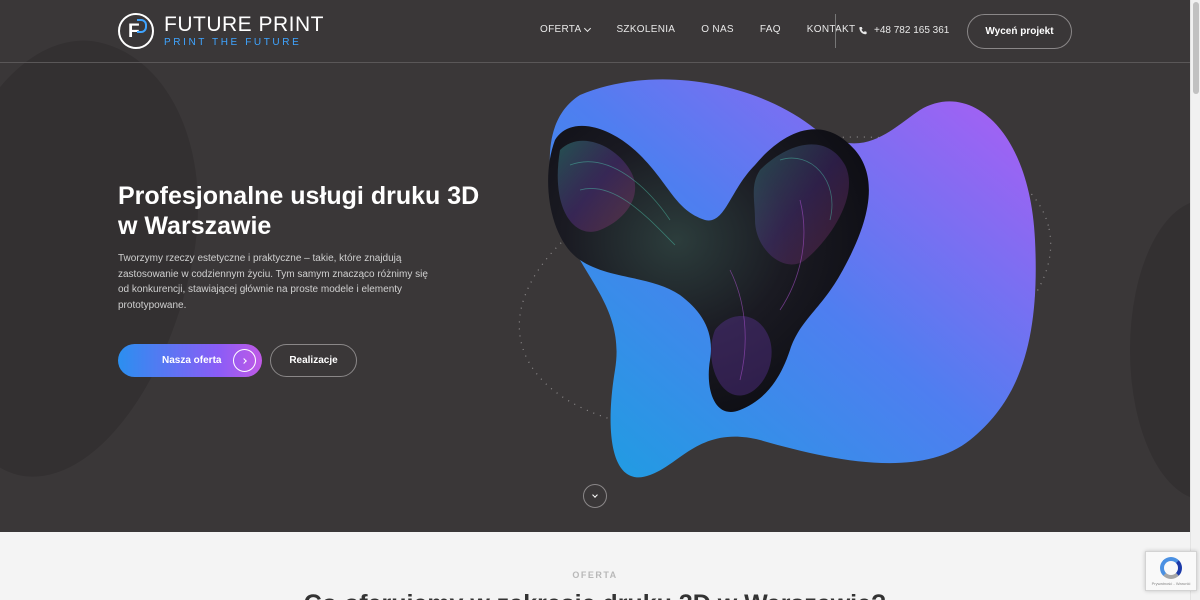  Describe the element at coordinates (595, 575) in the screenshot. I see `section-eyebrow: OFERTA` at that location.